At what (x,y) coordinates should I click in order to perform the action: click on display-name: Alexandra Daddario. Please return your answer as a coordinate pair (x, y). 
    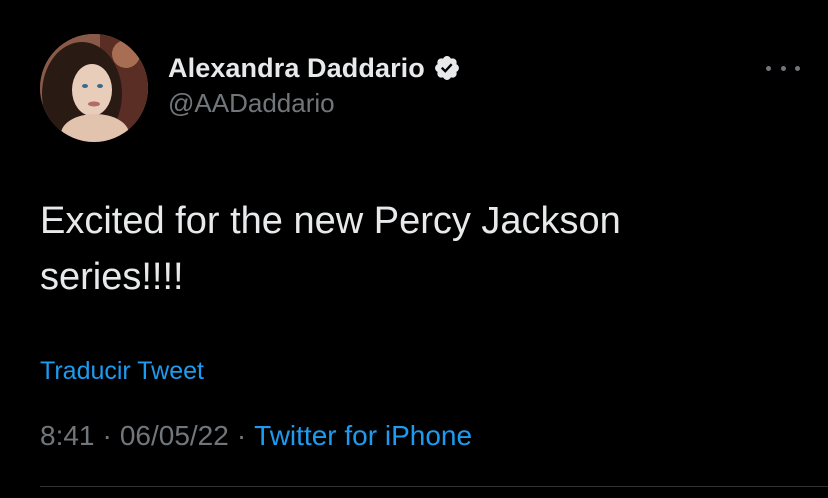
    Looking at the image, I should click on (296, 68).